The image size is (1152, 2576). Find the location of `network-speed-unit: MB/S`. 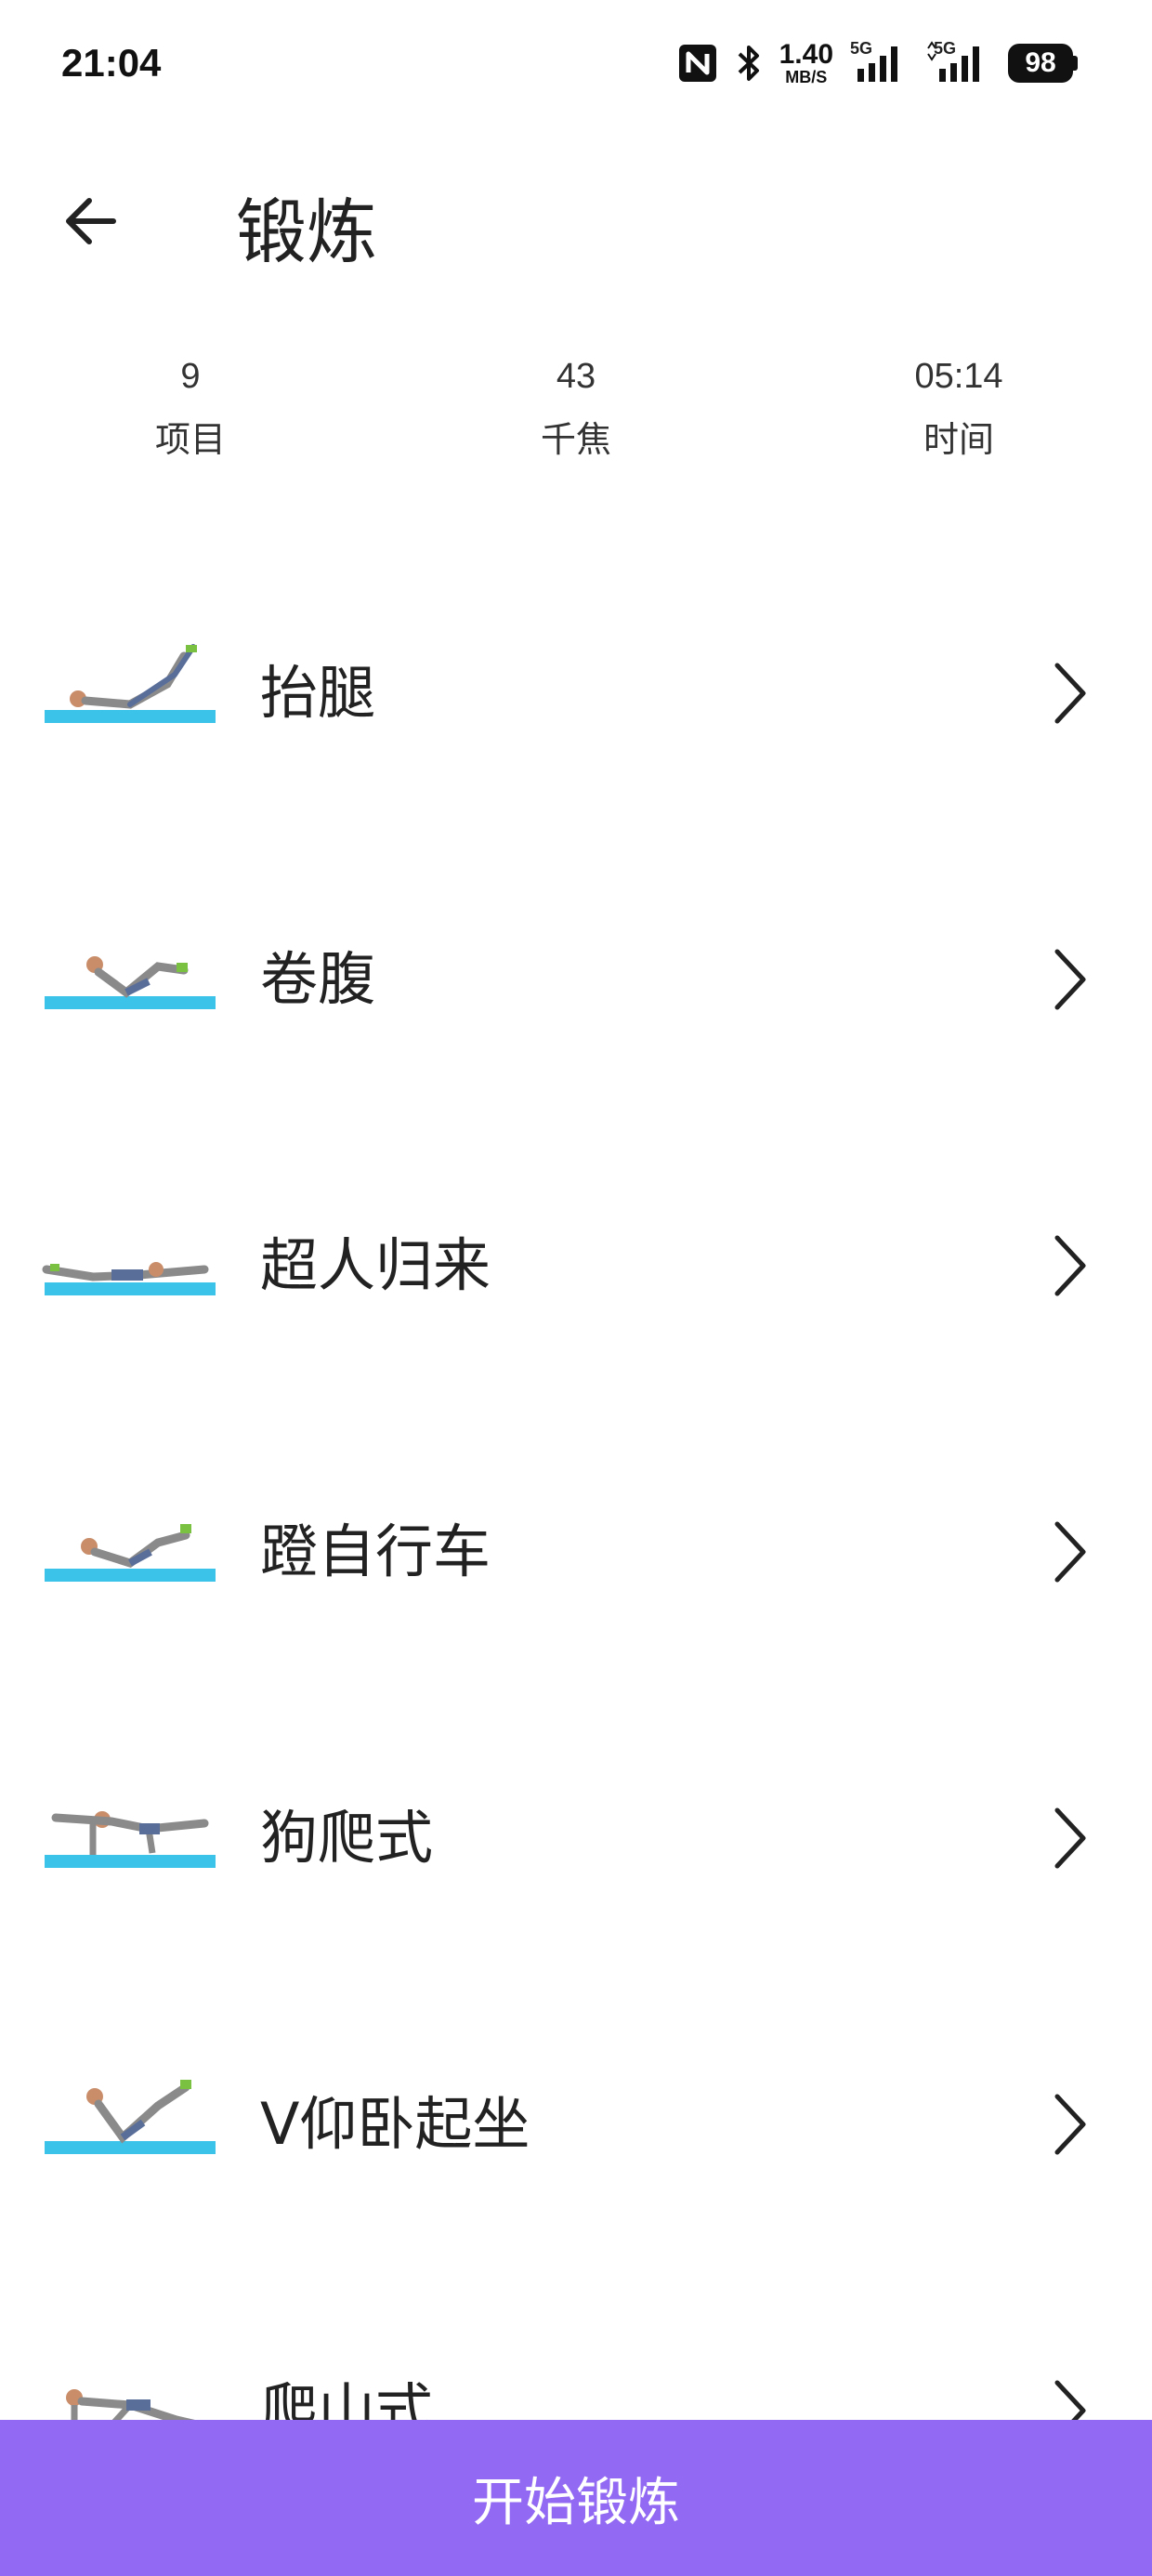

network-speed-unit: MB/S is located at coordinates (806, 77).